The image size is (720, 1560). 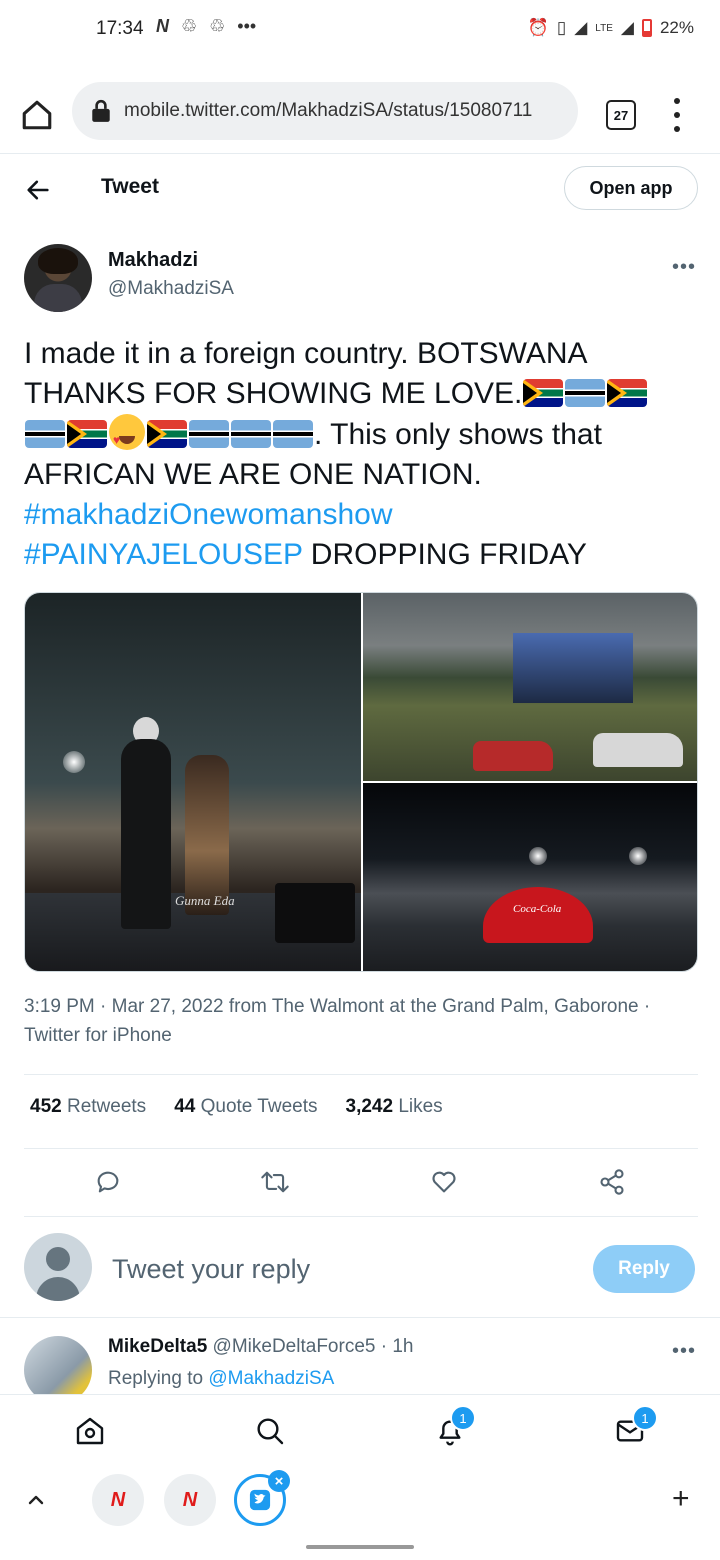 I want to click on reply-input: Tweet your reply, so click(x=211, y=1269).